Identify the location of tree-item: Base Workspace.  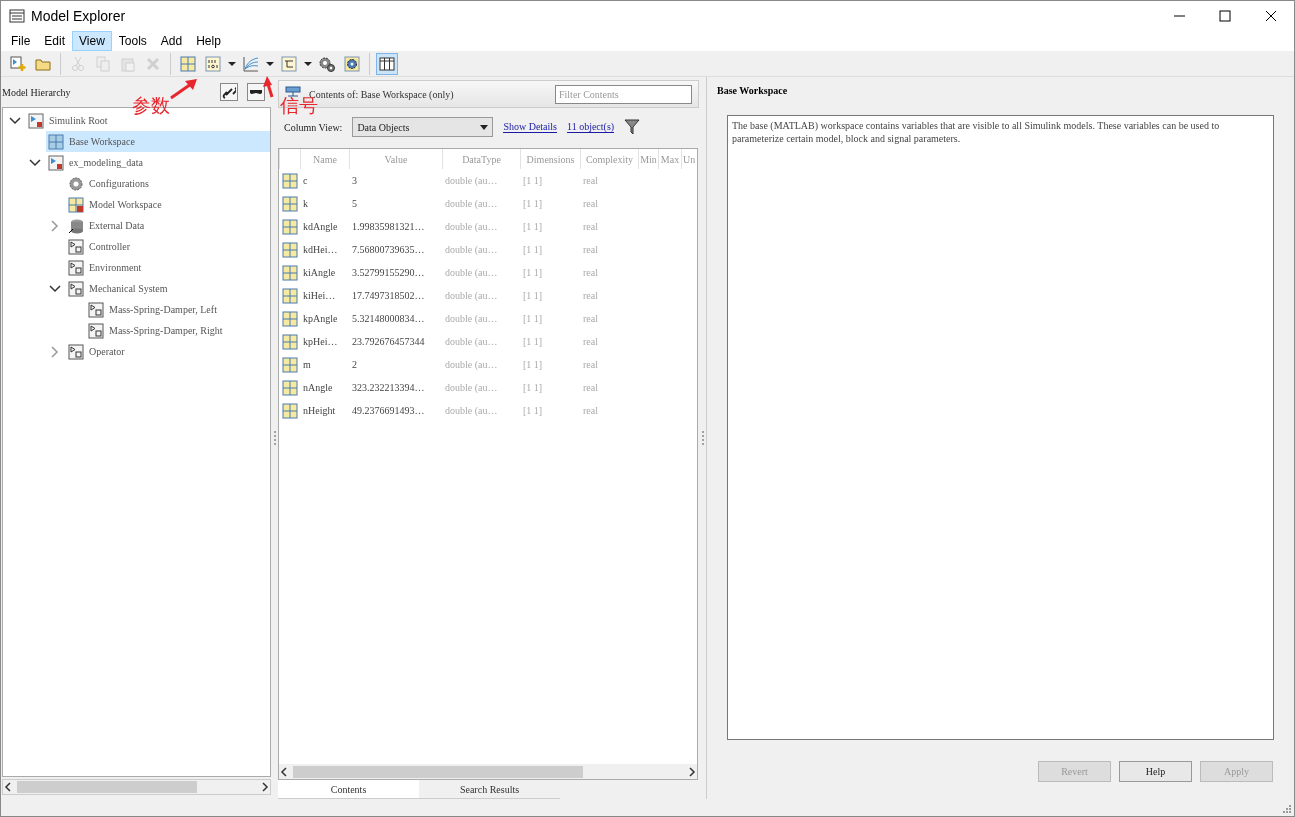
(158, 141).